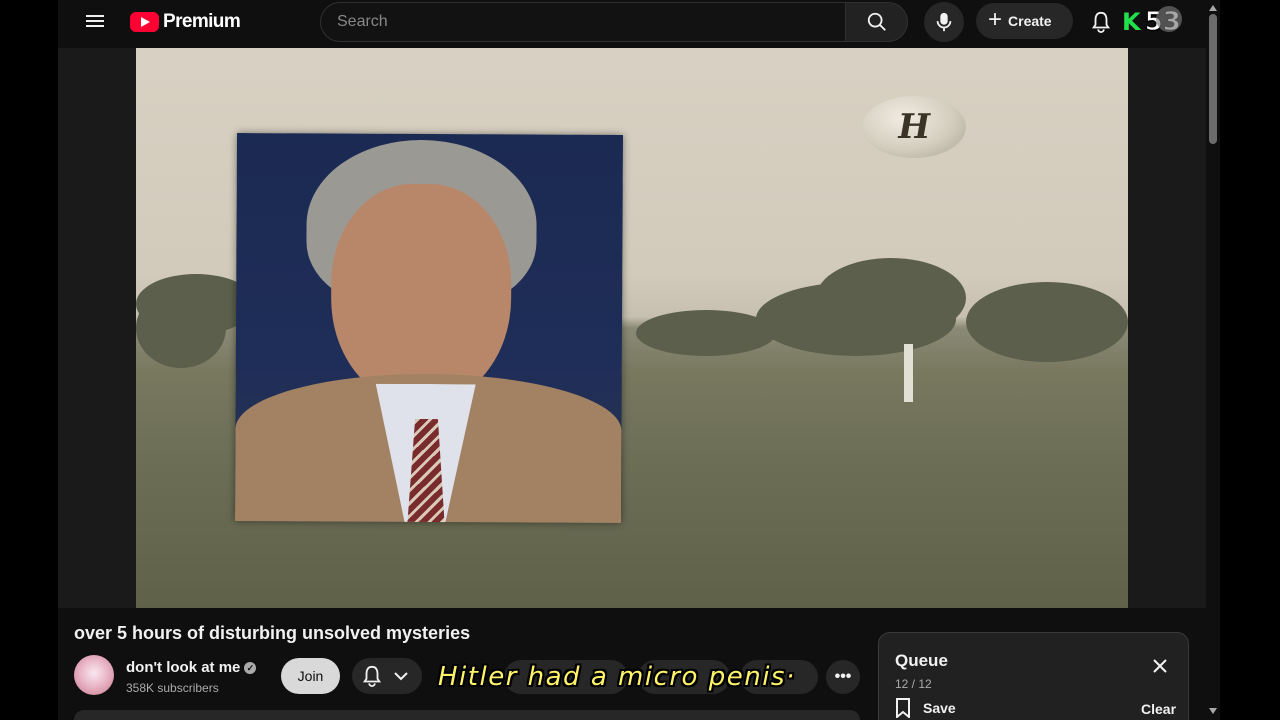  I want to click on ufo-image: H, so click(914, 127).